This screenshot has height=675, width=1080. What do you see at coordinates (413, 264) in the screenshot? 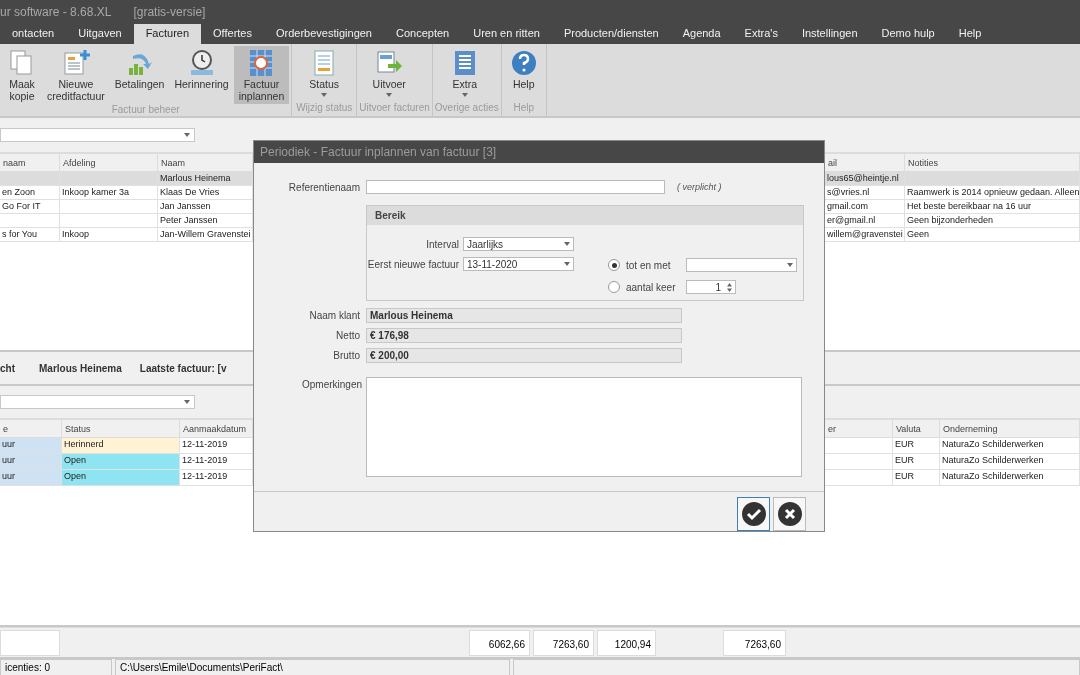
I see `field-label: Eerst nieuwe factuur` at bounding box center [413, 264].